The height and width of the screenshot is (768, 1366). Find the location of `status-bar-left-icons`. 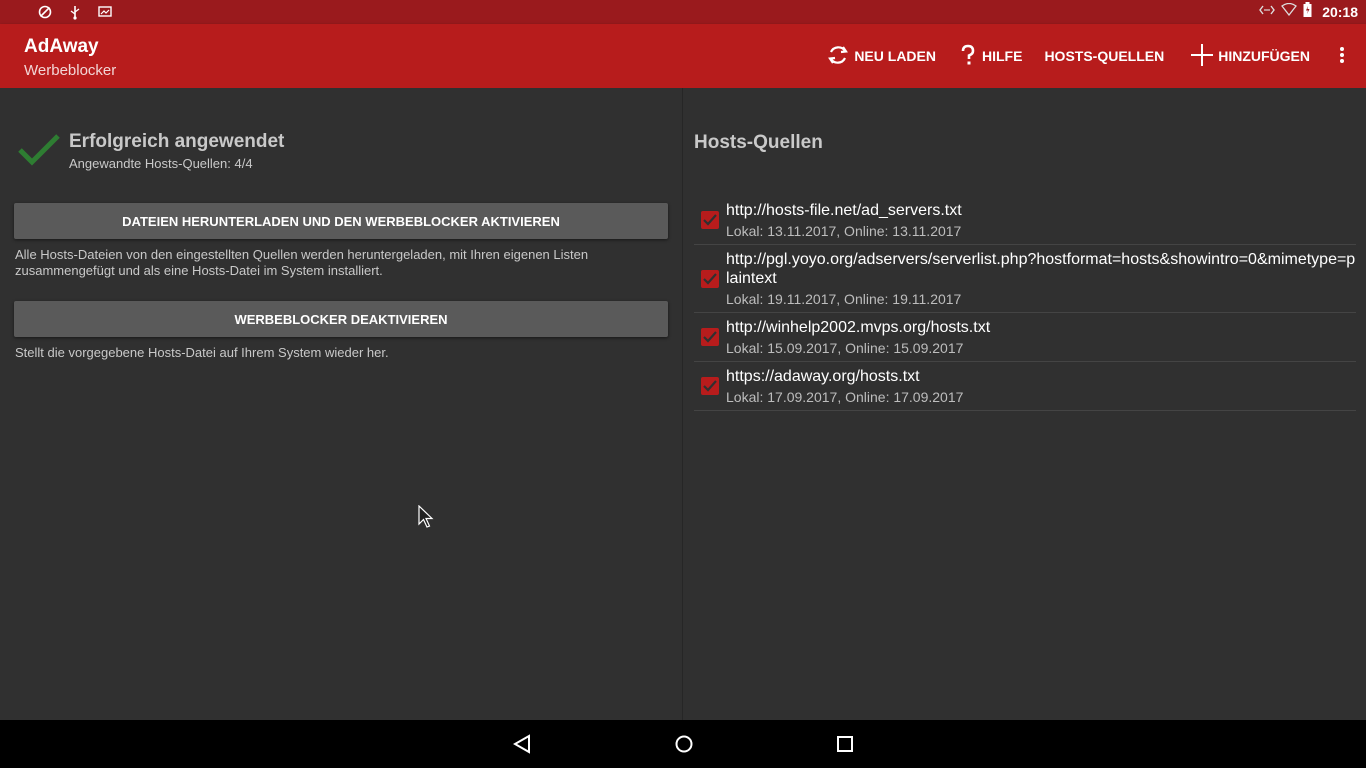

status-bar-left-icons is located at coordinates (75, 12).